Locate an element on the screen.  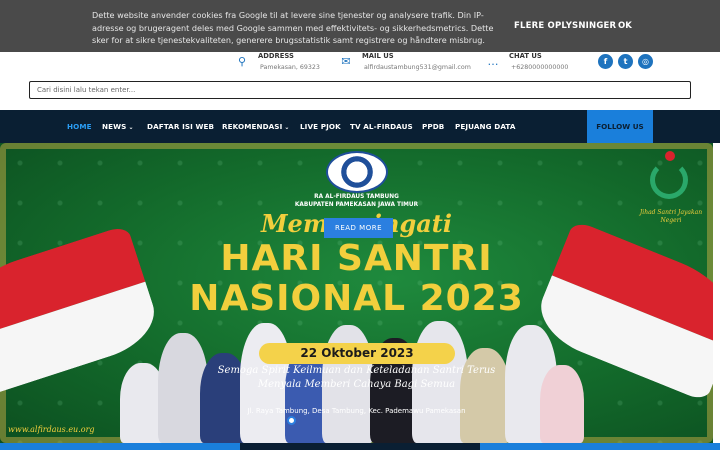
contact-mail-value: alfirdaustambung531@gmail.com is located at coordinates (417, 67).